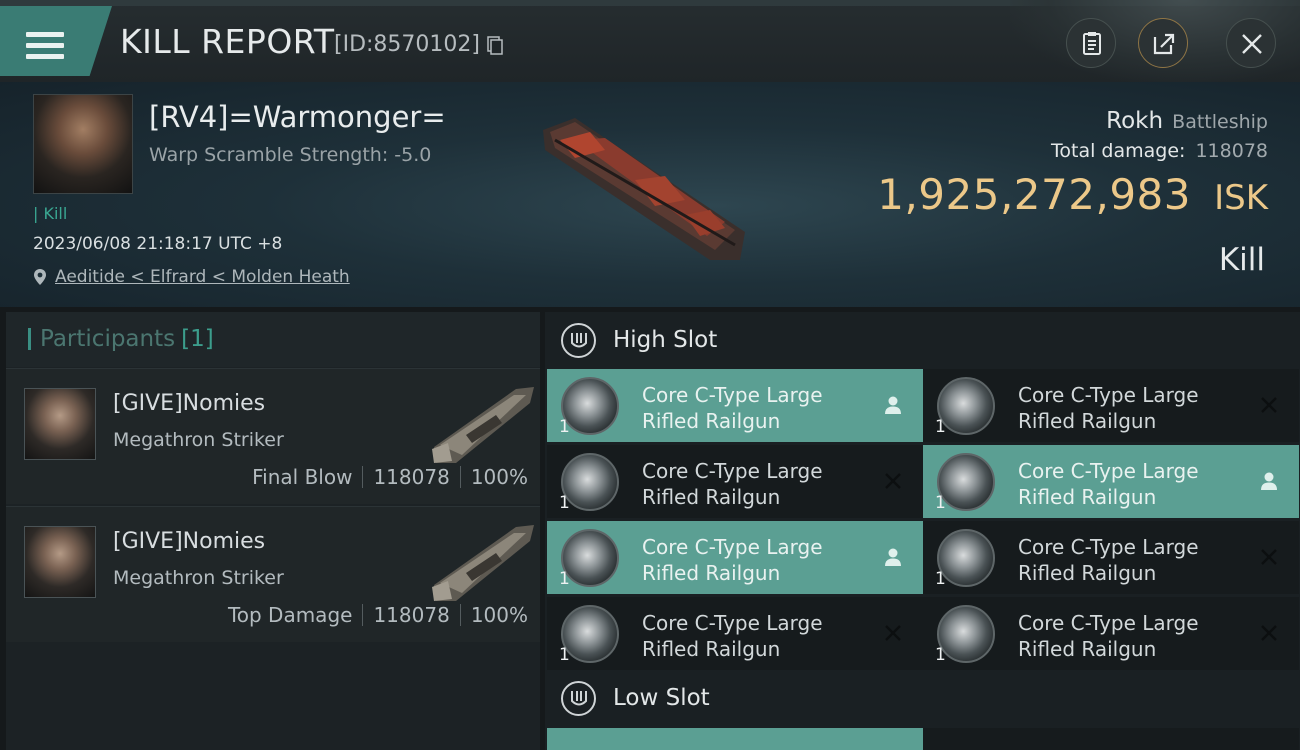 The width and height of the screenshot is (1300, 750). I want to click on participants-title-label: Participants, so click(108, 339).